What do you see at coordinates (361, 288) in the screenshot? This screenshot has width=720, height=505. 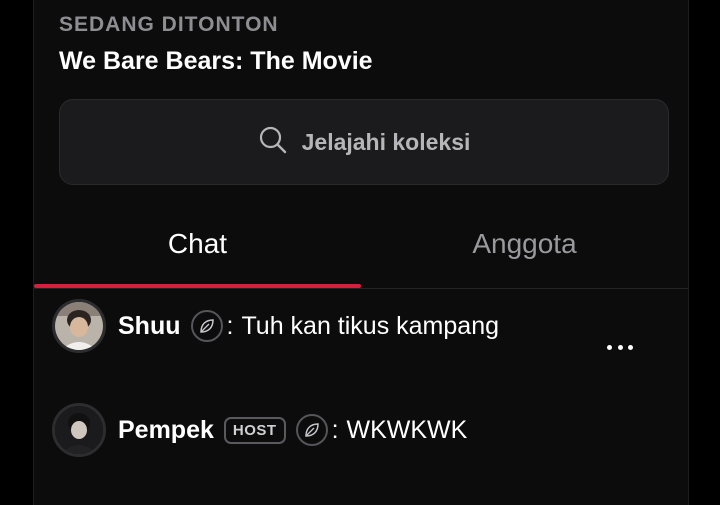 I see `tab-divider` at bounding box center [361, 288].